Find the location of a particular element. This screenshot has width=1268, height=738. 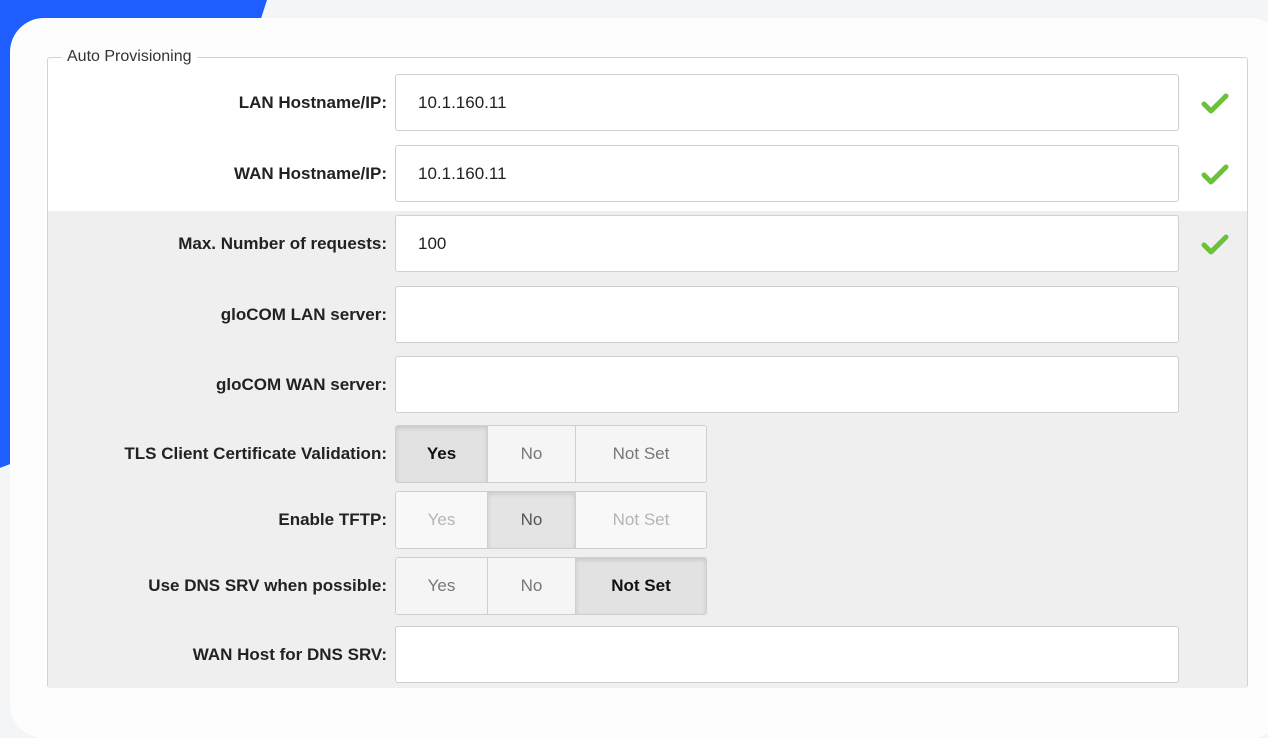

enable-tftp-not-set-option: Not Set is located at coordinates (641, 520).